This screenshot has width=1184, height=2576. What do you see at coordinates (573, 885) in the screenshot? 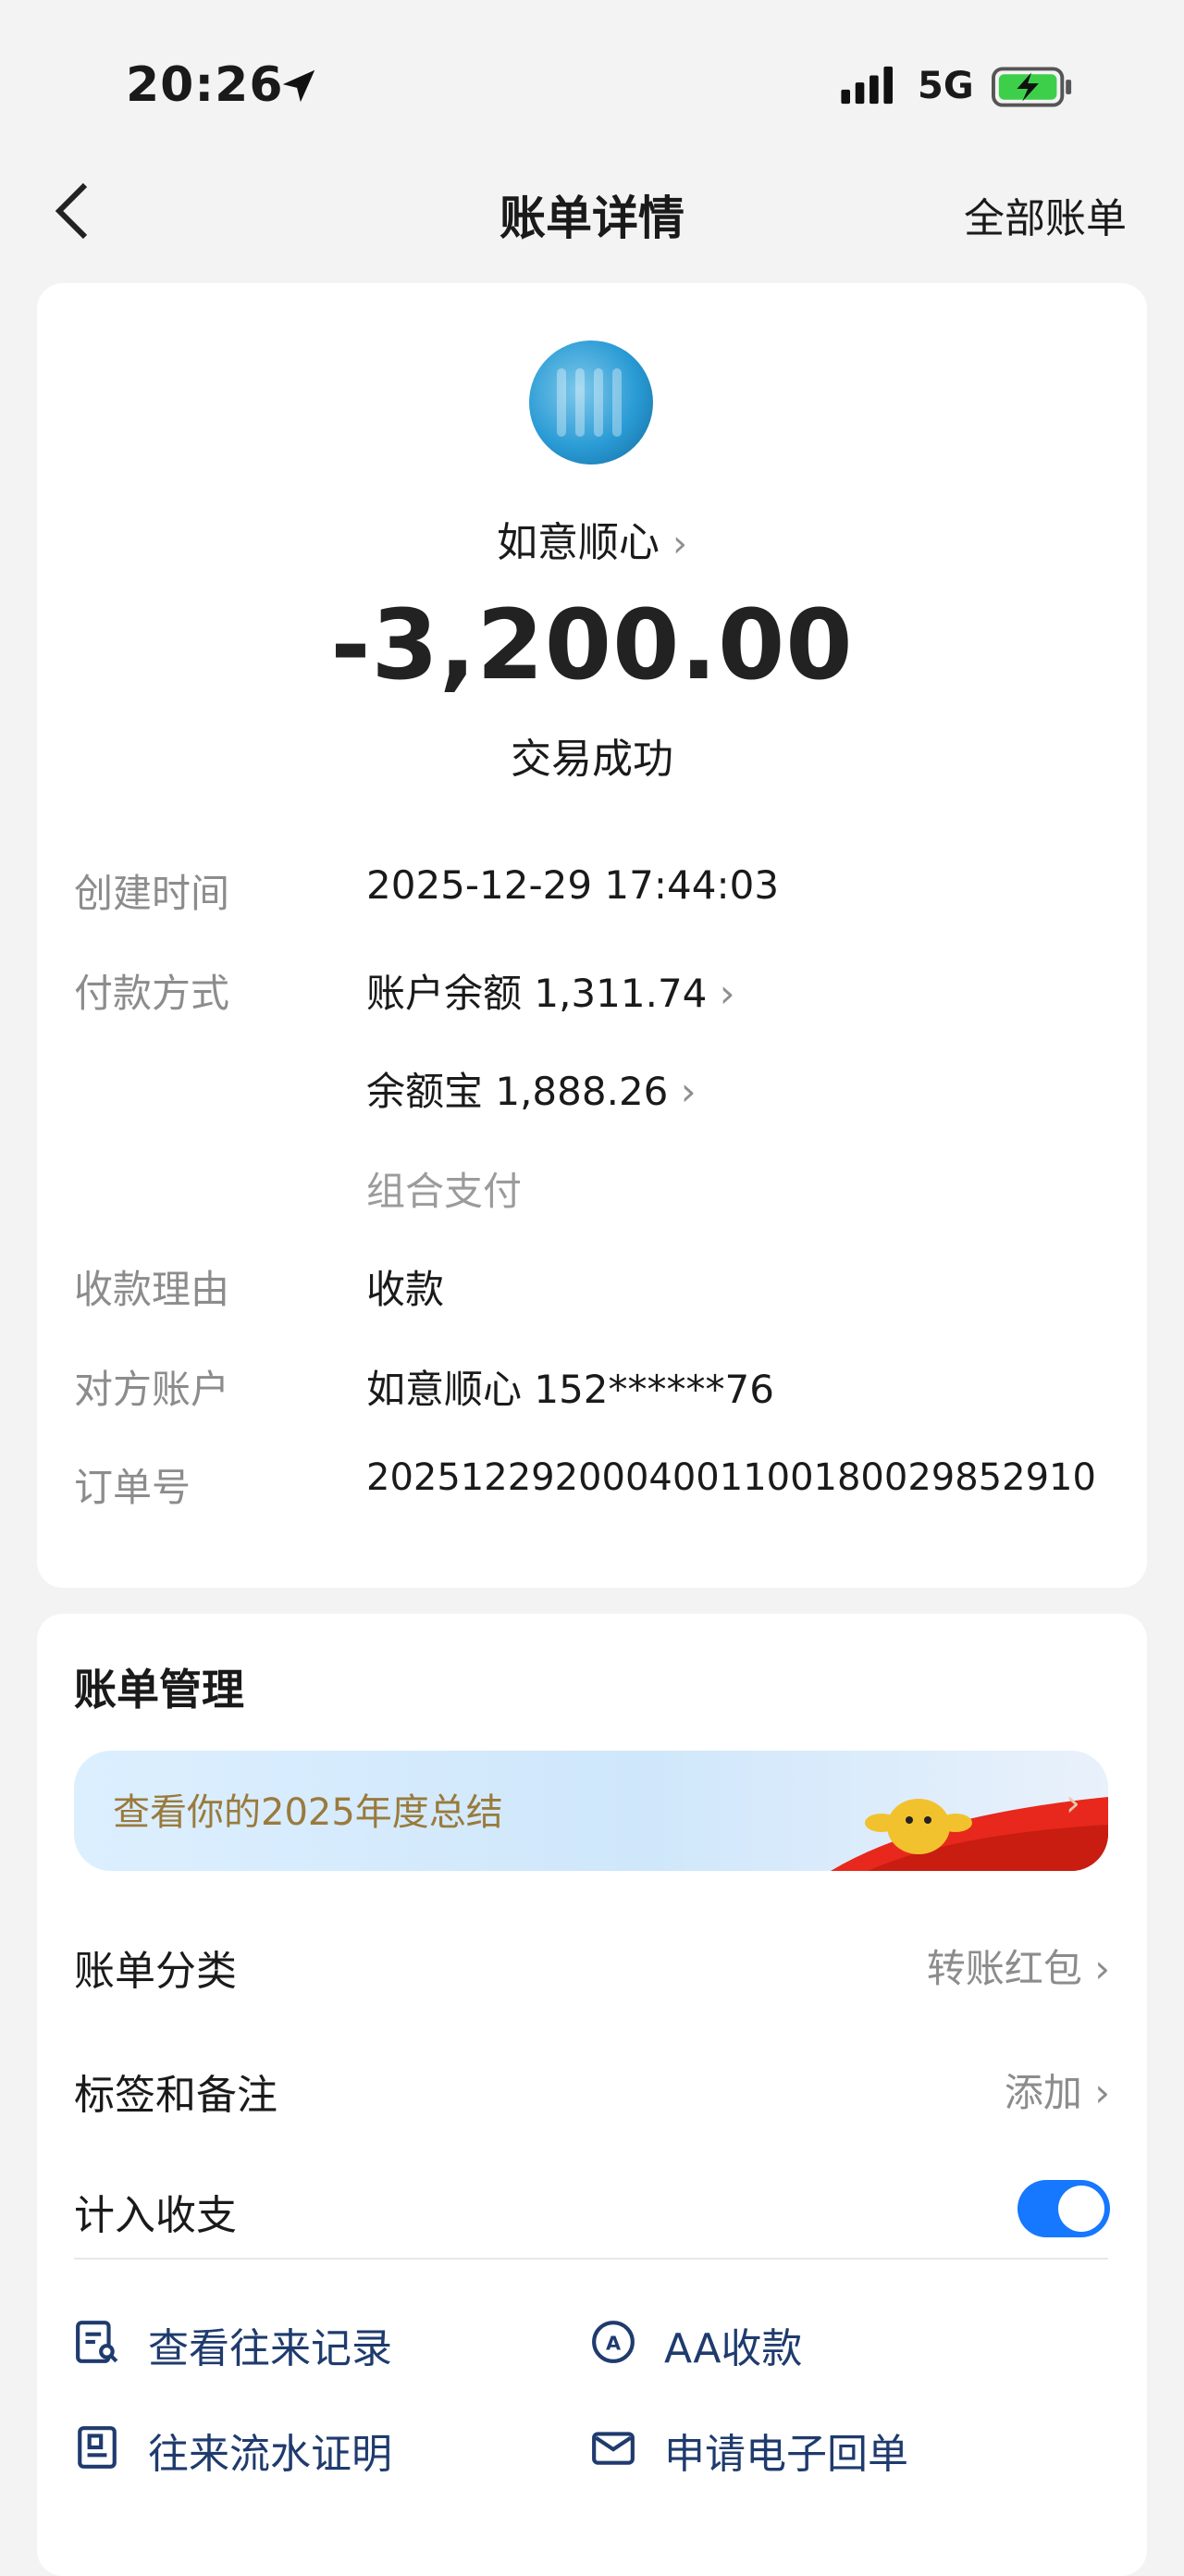
I see `created-time-value: 2025-12-29 17:44:03` at bounding box center [573, 885].